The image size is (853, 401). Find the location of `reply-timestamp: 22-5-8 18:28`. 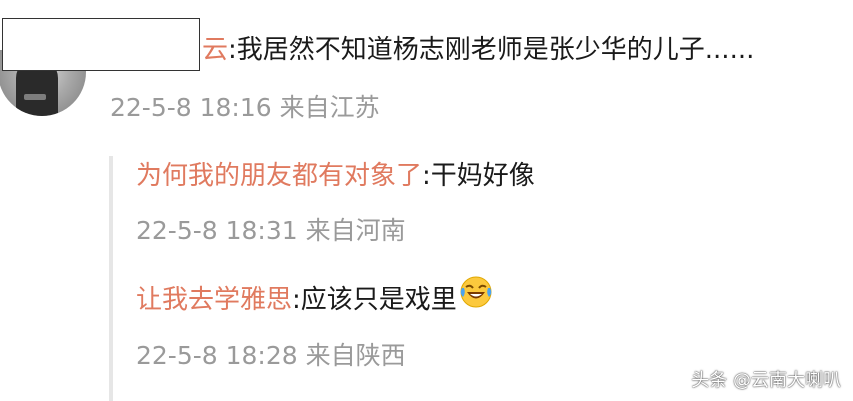

reply-timestamp: 22-5-8 18:28 is located at coordinates (217, 355).